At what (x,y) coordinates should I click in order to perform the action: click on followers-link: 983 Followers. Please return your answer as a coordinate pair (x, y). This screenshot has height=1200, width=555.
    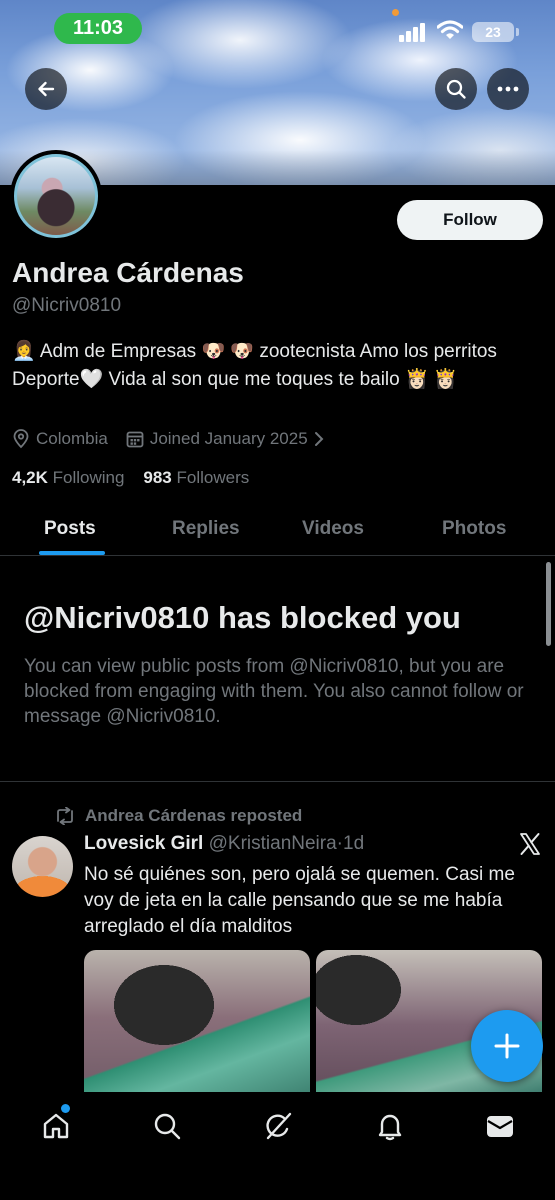
    Looking at the image, I should click on (196, 477).